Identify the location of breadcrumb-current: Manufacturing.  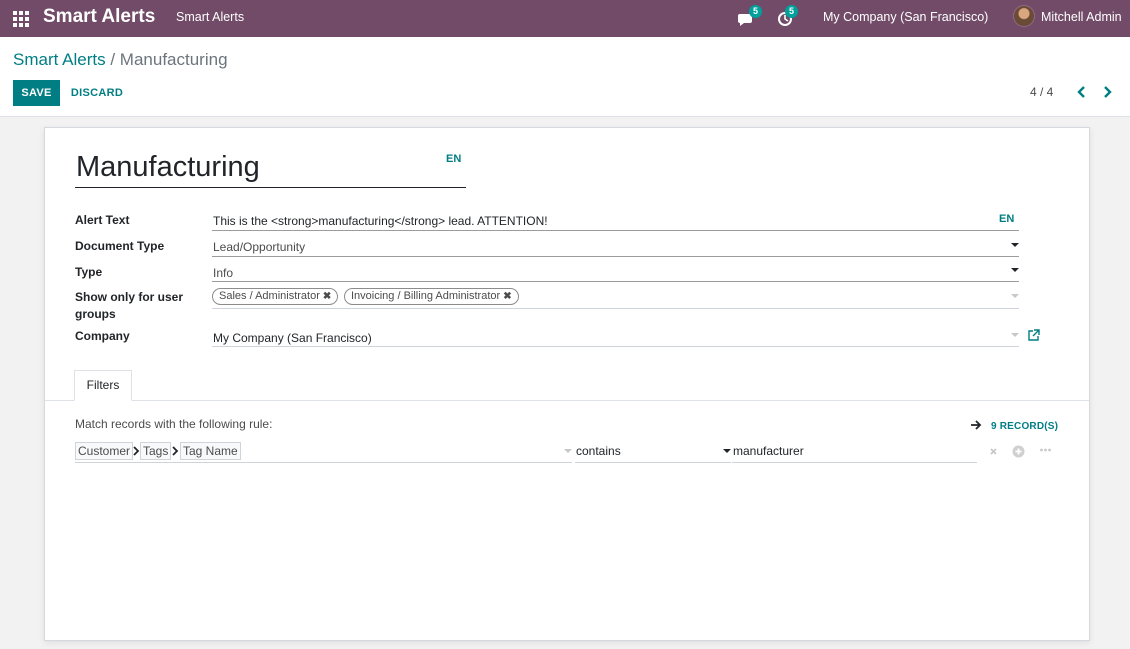
(173, 59).